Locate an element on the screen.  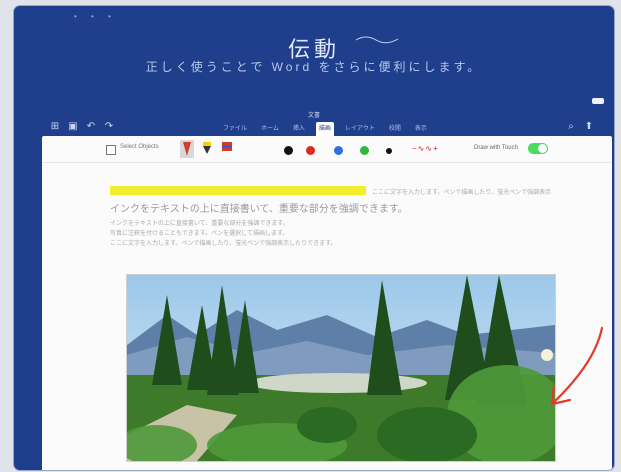
share-icon: ⬆ is located at coordinates (589, 127).